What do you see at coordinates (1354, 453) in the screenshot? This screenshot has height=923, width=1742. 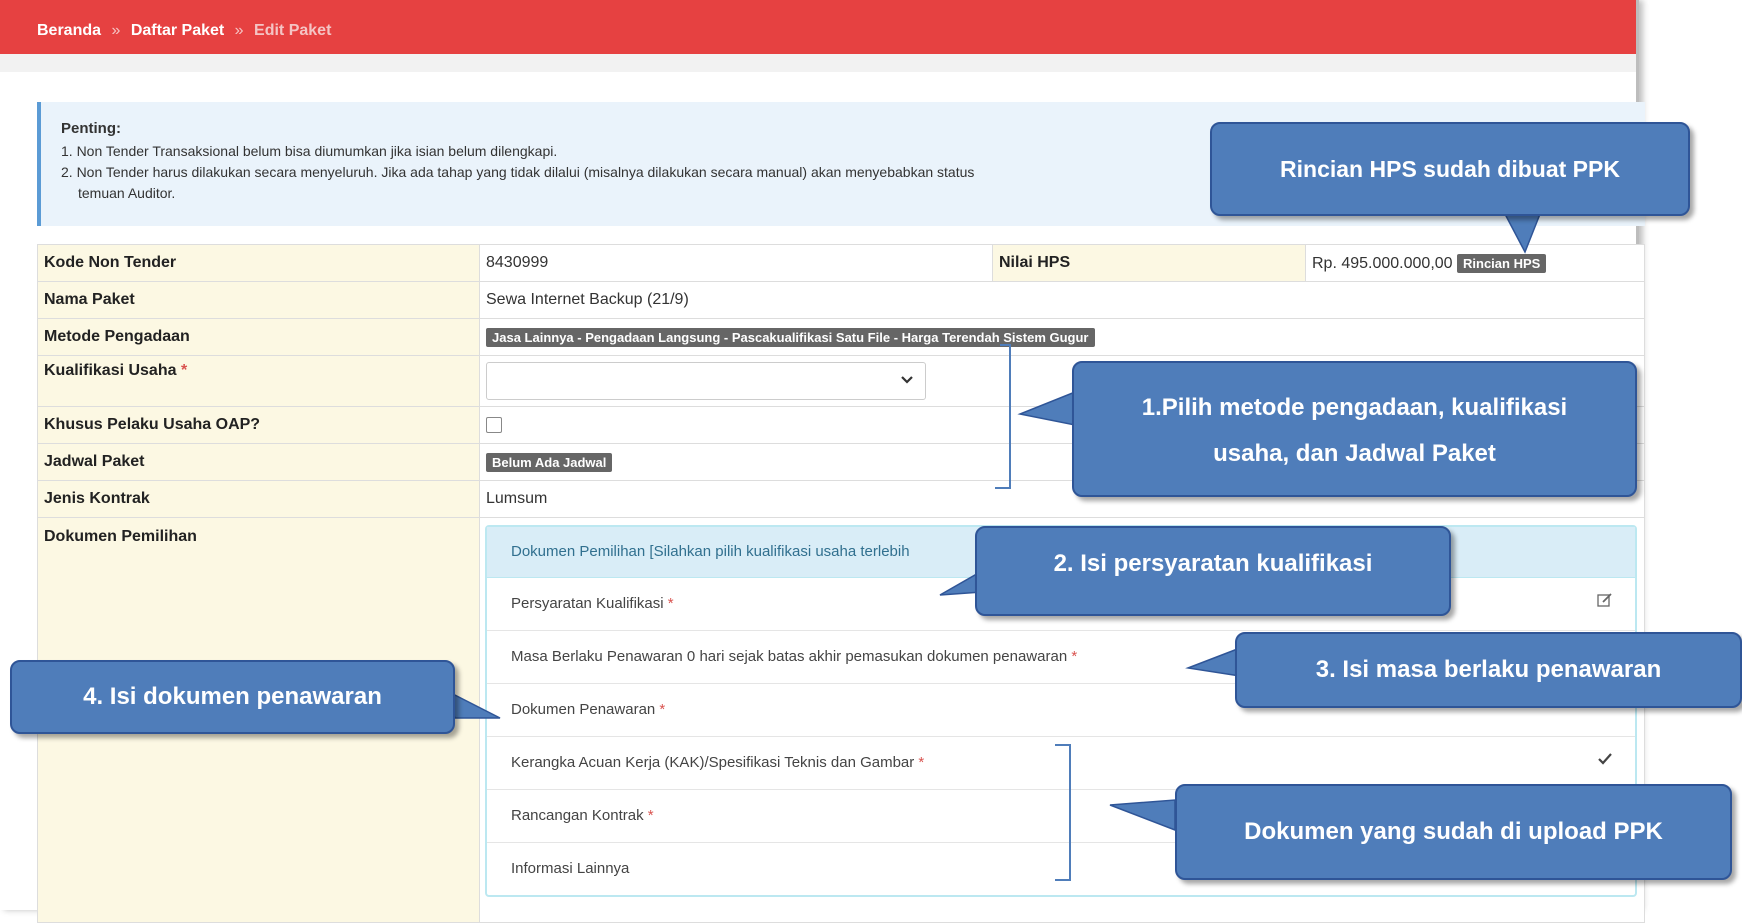 I see `callout-step1-line2: usaha, dan Jadwal Paket` at bounding box center [1354, 453].